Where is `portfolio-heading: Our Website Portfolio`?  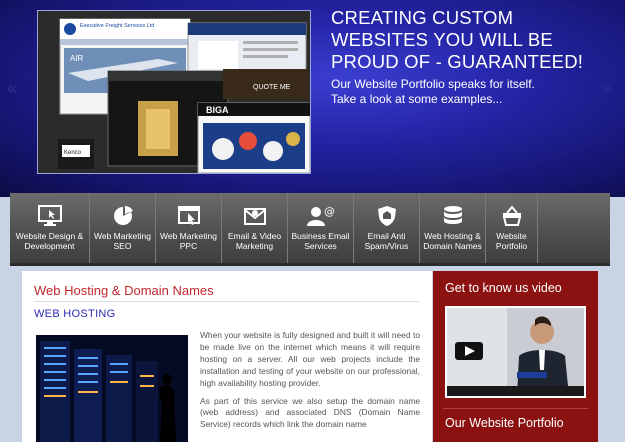 portfolio-heading: Our Website Portfolio is located at coordinates (504, 423).